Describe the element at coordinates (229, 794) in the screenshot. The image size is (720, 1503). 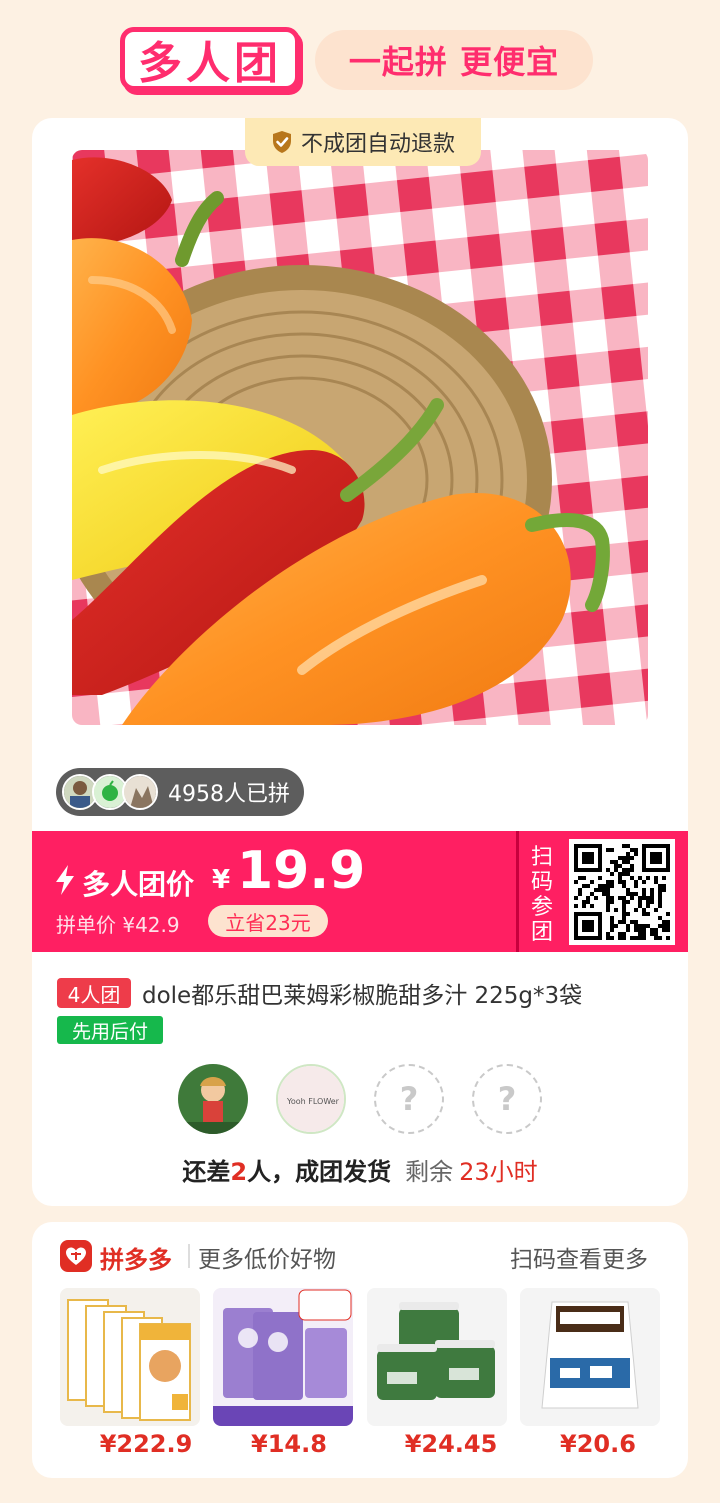
I see `joined-count-text: 4958人已拼` at that location.